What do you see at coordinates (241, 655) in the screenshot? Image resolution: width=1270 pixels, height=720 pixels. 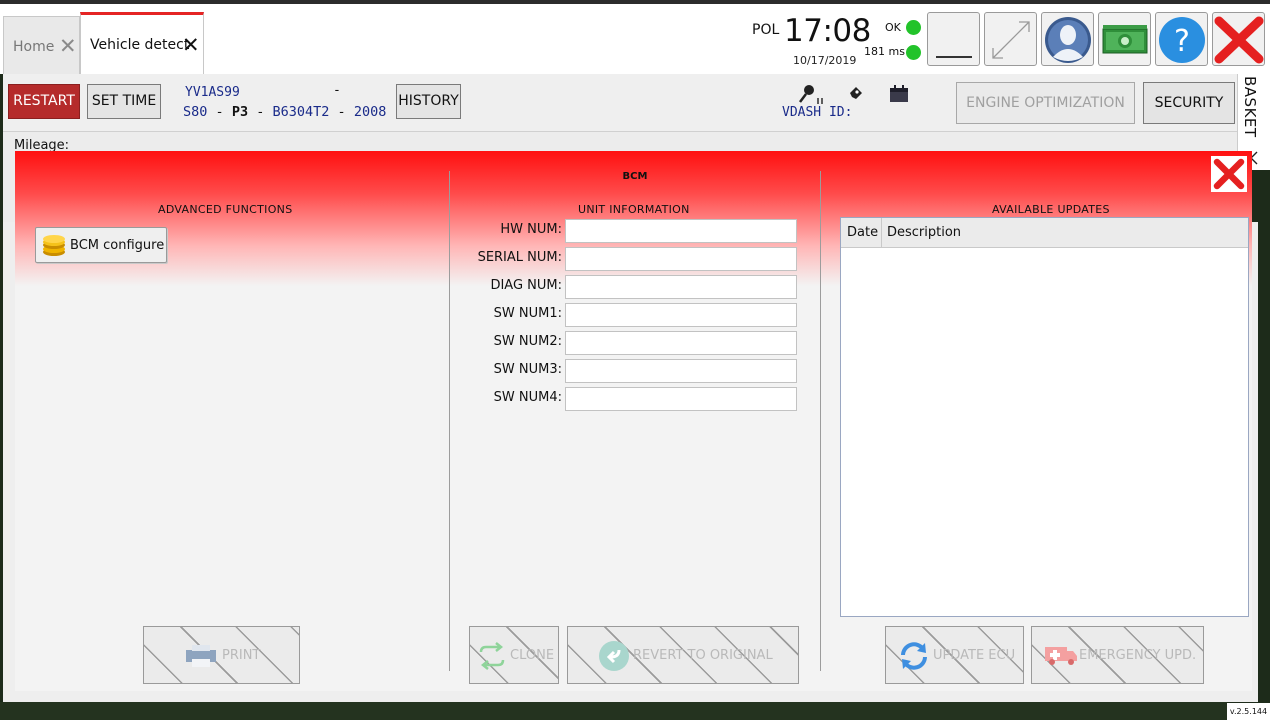 I see `print-label: PRINT` at bounding box center [241, 655].